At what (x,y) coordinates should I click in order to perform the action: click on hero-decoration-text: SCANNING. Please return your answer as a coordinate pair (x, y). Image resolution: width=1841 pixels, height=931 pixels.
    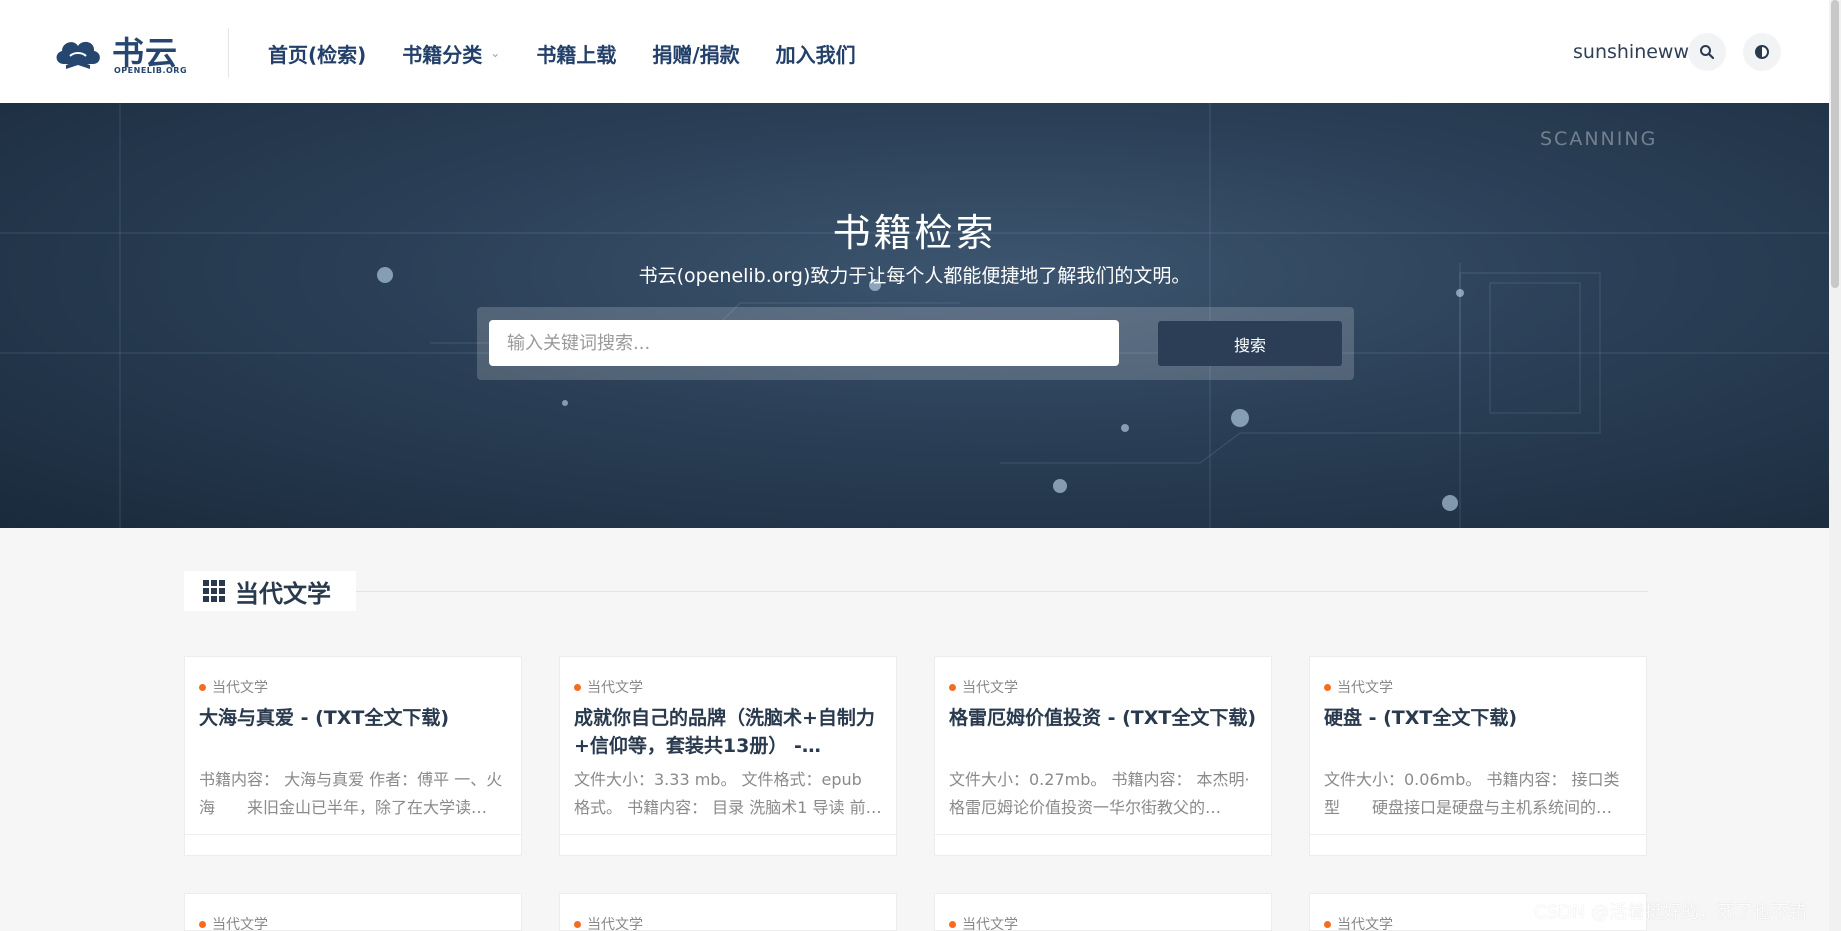
    Looking at the image, I should click on (1599, 139).